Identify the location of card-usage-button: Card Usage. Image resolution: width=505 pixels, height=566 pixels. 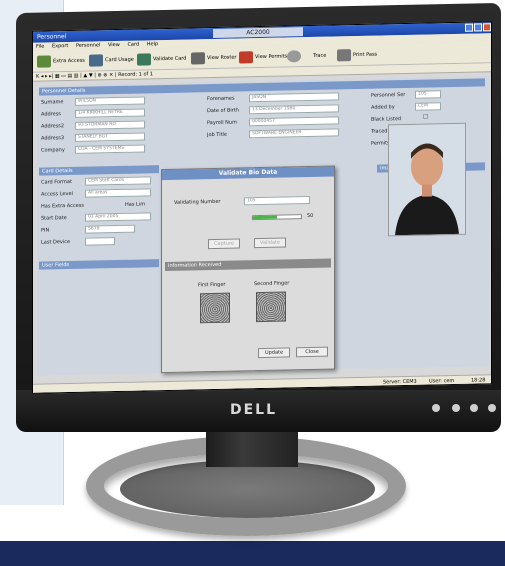
(111, 60).